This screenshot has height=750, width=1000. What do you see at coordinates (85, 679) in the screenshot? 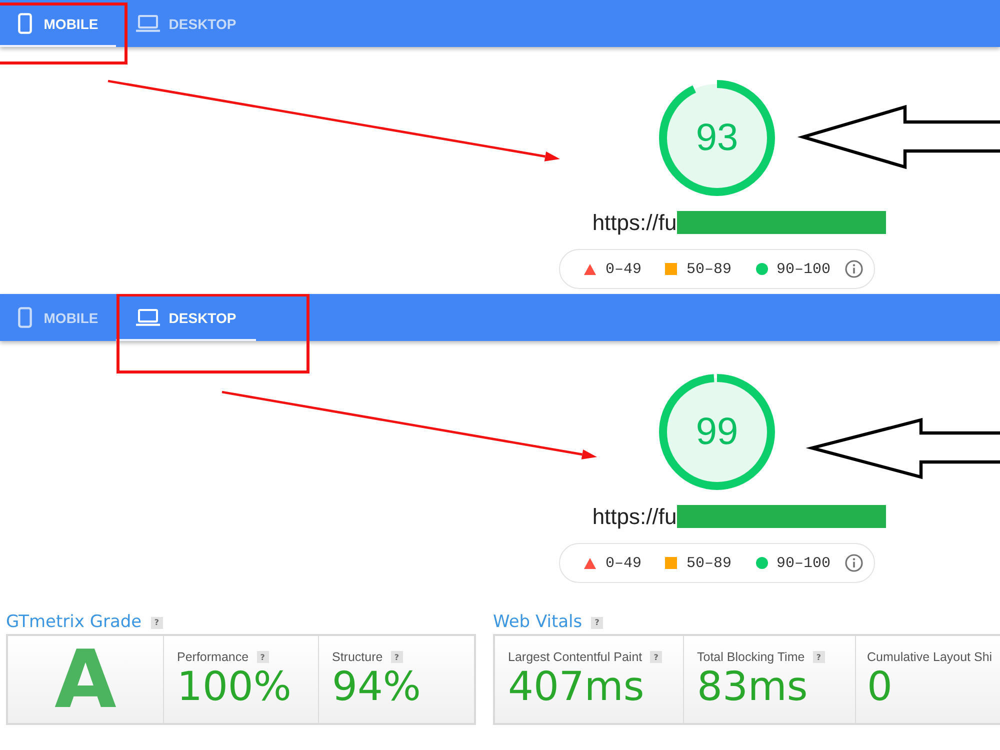
I see `grade-letter: A` at bounding box center [85, 679].